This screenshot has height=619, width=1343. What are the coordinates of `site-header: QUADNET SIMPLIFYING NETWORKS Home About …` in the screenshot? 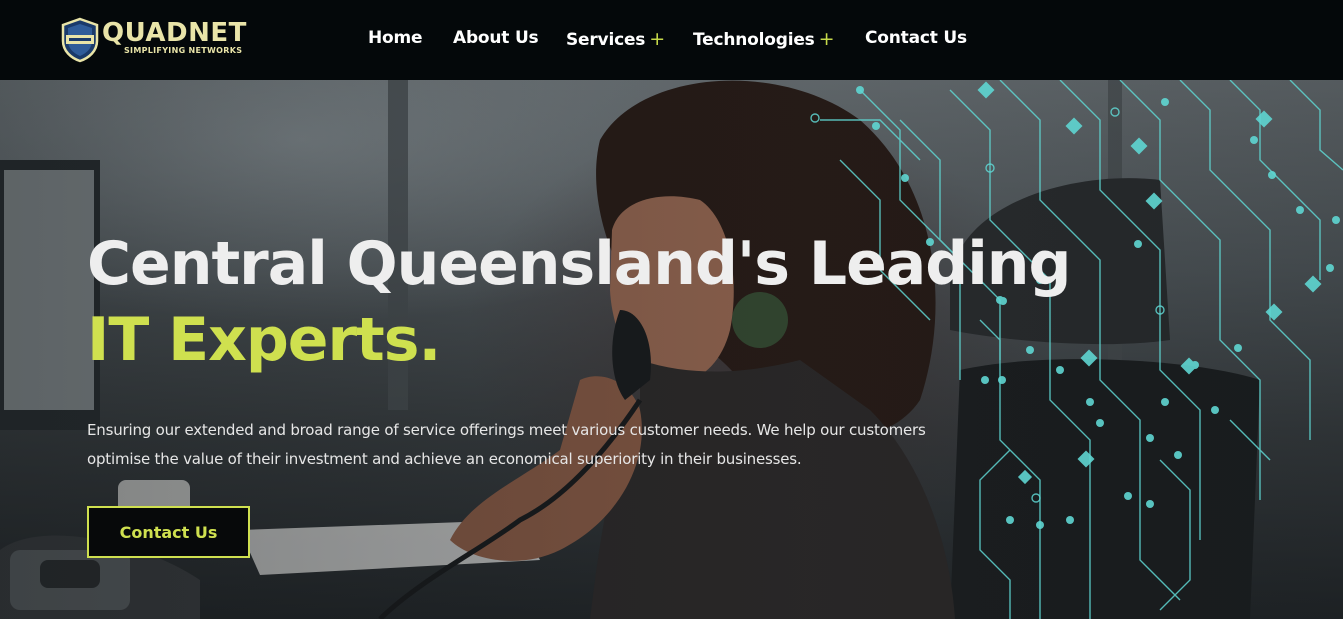 It's located at (671, 40).